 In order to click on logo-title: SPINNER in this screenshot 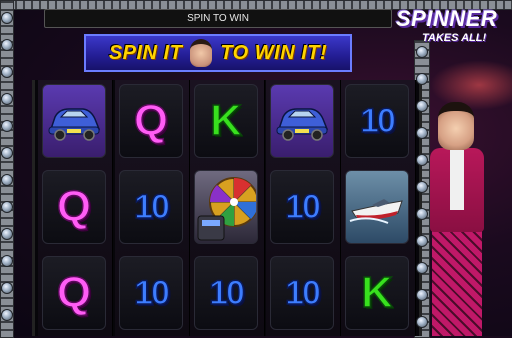, I will do `click(447, 18)`.